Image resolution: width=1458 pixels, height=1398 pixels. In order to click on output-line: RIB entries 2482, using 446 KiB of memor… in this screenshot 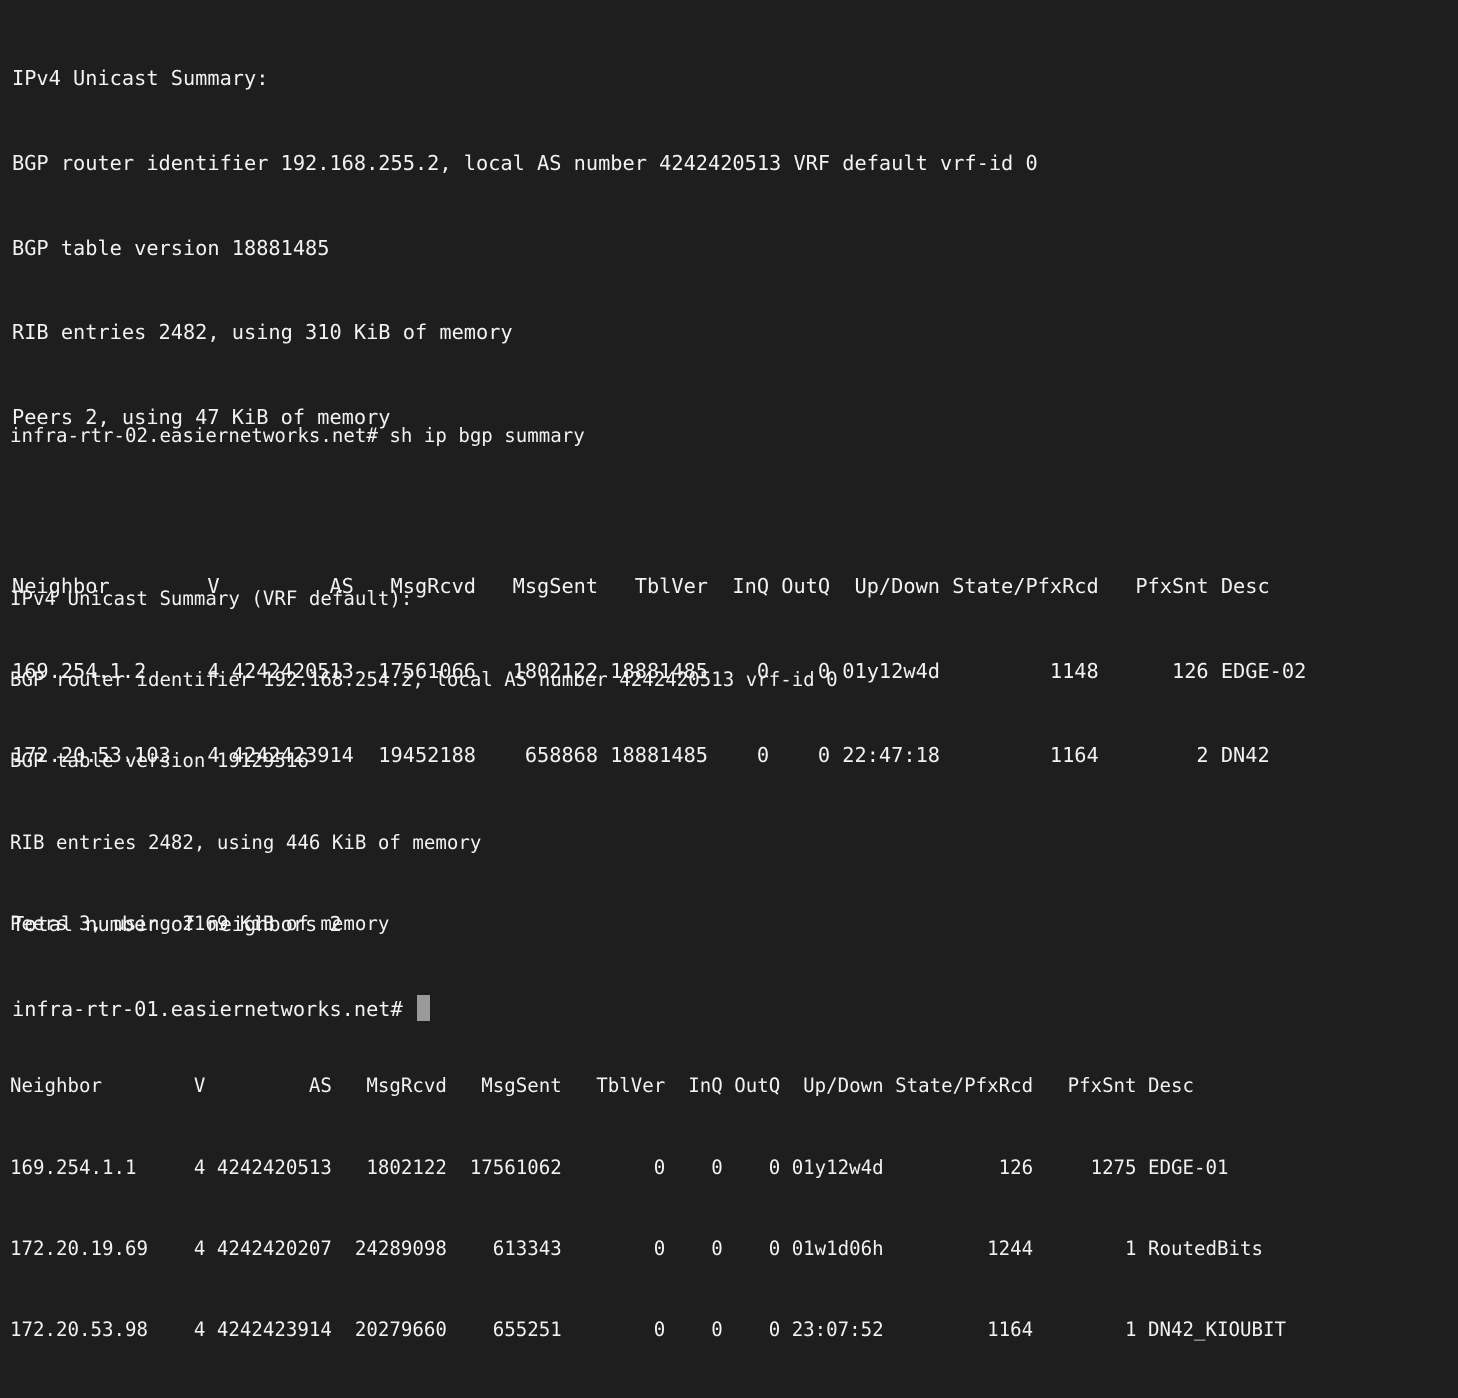, I will do `click(246, 842)`.